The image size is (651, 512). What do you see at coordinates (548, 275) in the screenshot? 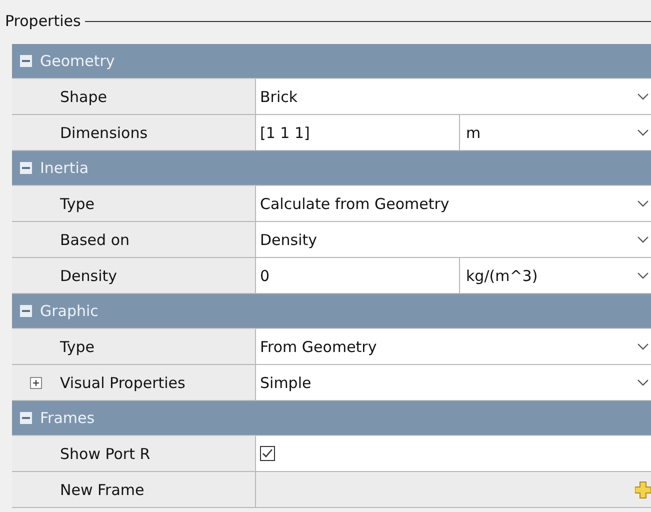
I see `unit-dropdown: kg/(m^3)` at bounding box center [548, 275].